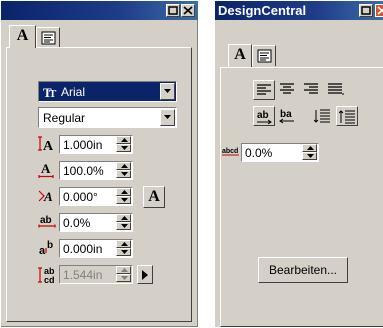 This screenshot has height=328, width=383. What do you see at coordinates (107, 91) in the screenshot?
I see `font-name-combo: T T Arial` at bounding box center [107, 91].